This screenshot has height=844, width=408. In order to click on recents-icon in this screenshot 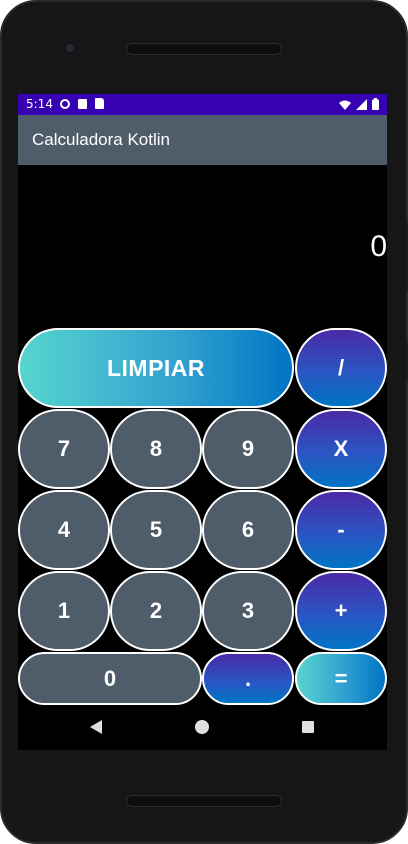, I will do `click(308, 727)`.